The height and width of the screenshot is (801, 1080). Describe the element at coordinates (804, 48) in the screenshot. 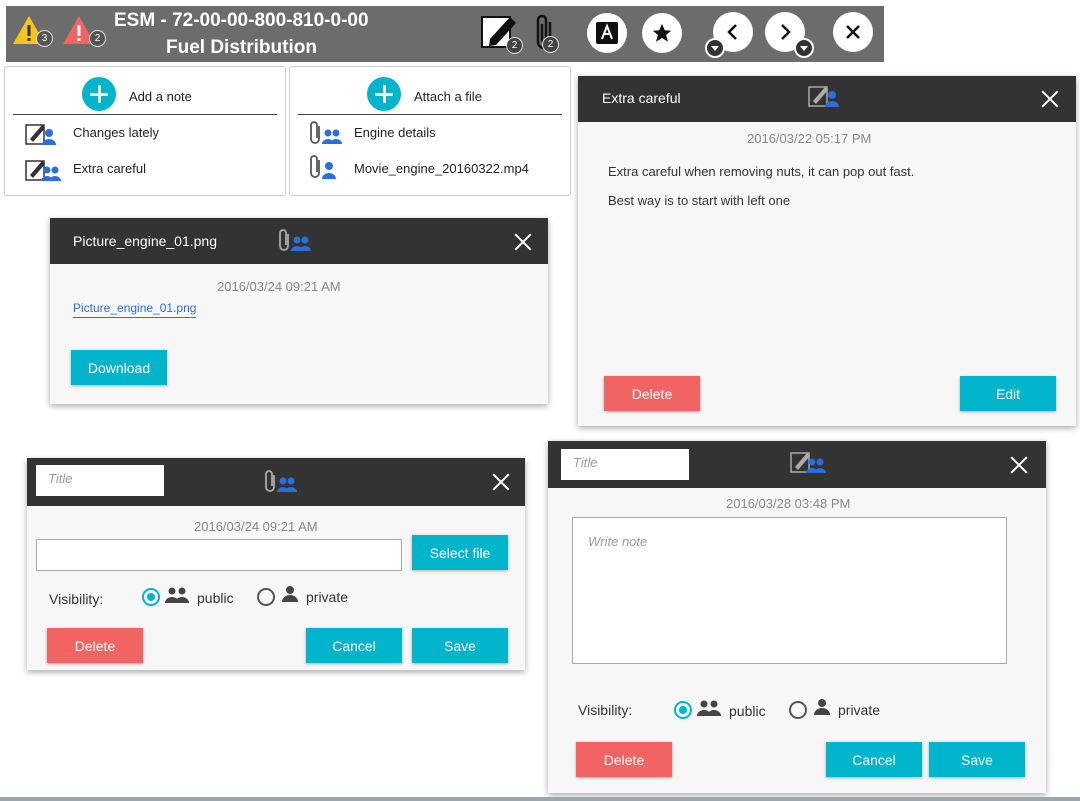

I see `next-dropdown-icon` at that location.